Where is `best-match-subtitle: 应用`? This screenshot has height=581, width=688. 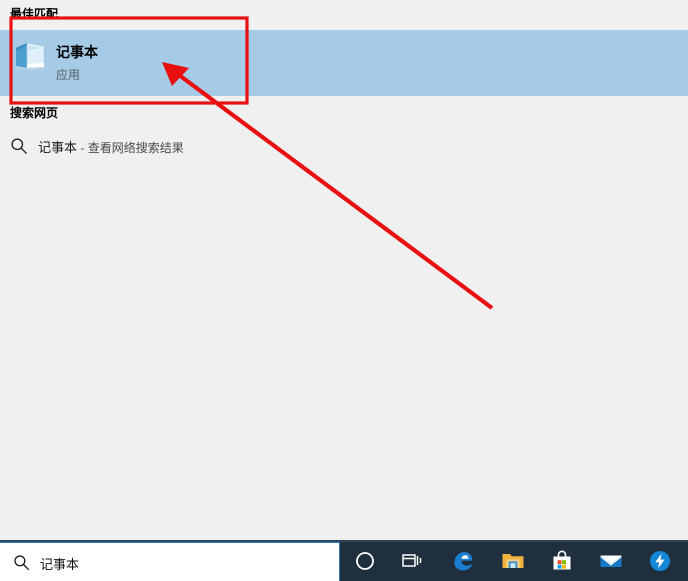
best-match-subtitle: 应用 is located at coordinates (68, 75).